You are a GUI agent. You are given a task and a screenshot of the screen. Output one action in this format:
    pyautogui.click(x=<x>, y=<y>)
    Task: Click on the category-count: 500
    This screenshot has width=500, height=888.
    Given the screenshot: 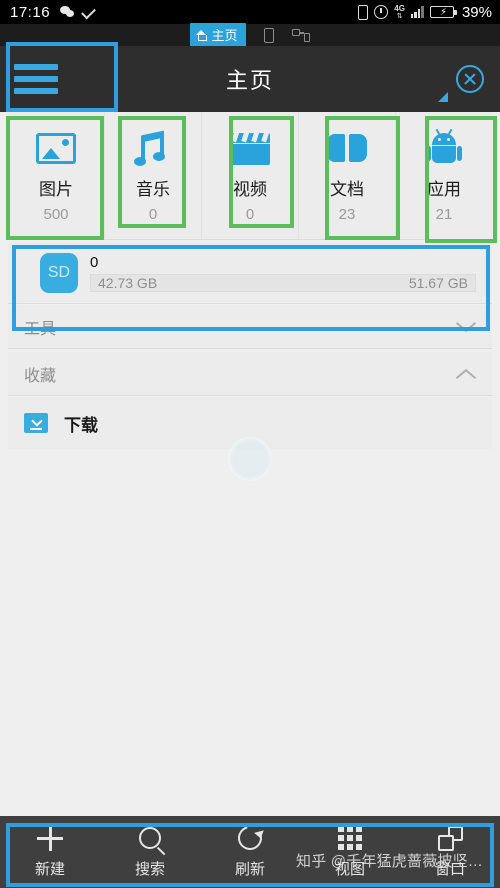 What is the action you would take?
    pyautogui.click(x=56, y=214)
    